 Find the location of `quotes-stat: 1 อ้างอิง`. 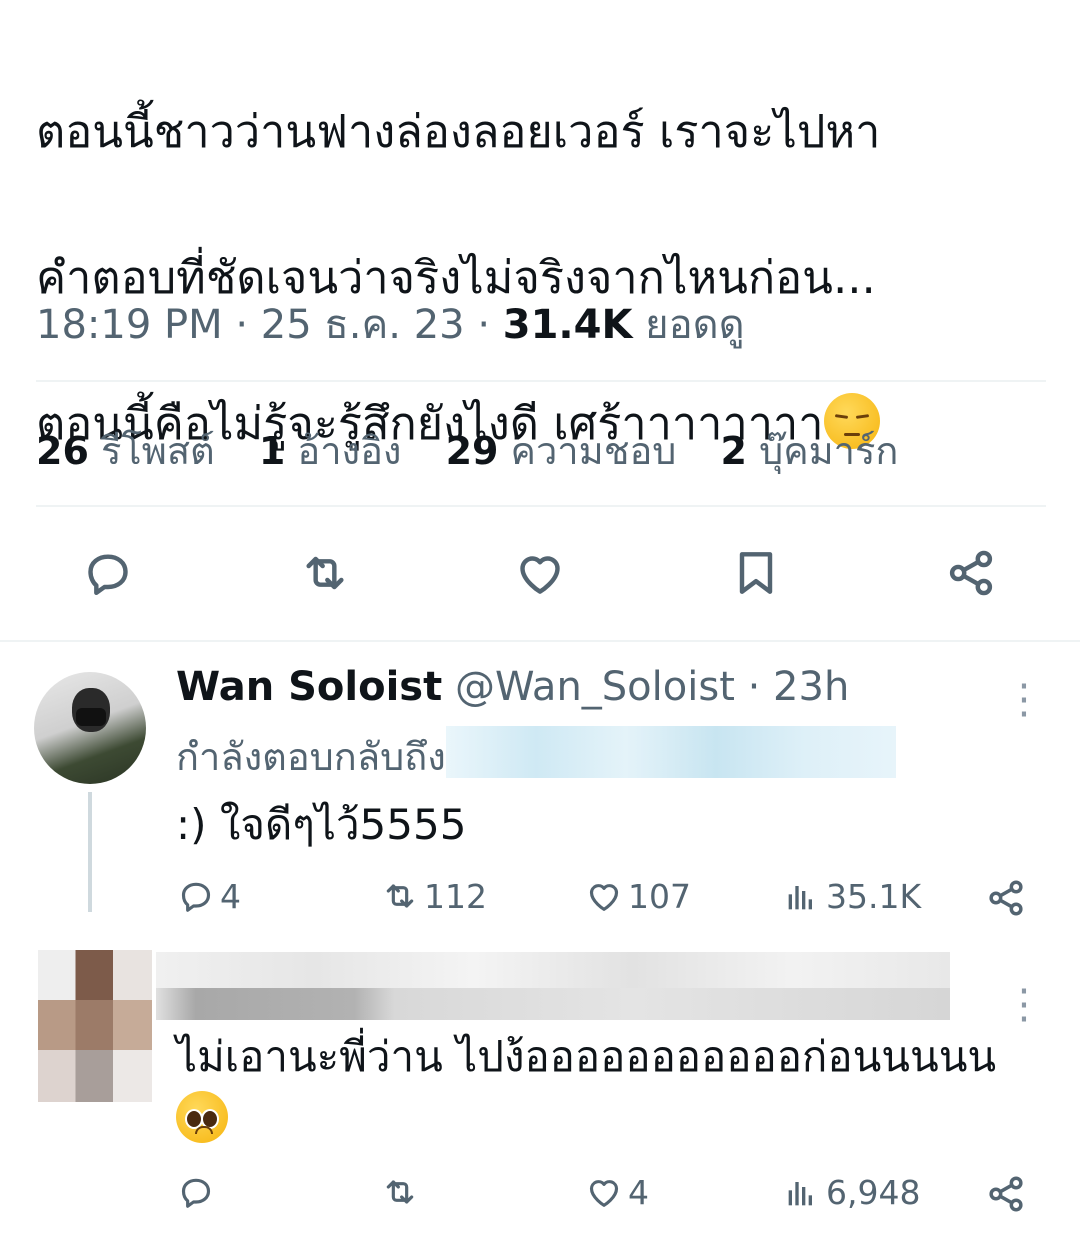

quotes-stat: 1 อ้างอิง is located at coordinates (330, 451).